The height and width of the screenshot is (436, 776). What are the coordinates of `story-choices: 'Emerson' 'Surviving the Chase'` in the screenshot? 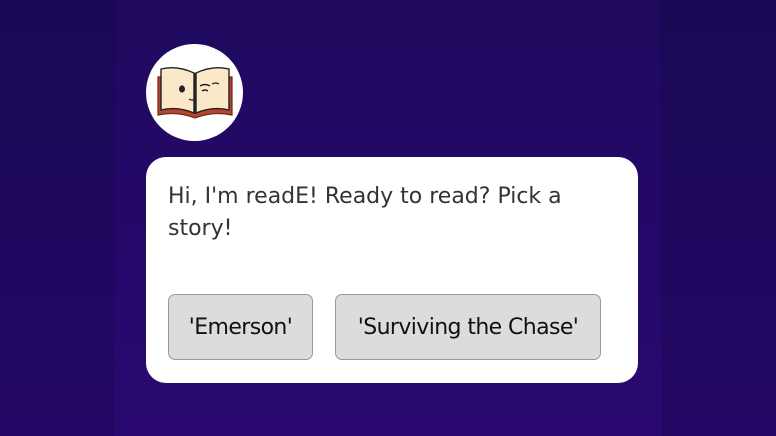 It's located at (384, 327).